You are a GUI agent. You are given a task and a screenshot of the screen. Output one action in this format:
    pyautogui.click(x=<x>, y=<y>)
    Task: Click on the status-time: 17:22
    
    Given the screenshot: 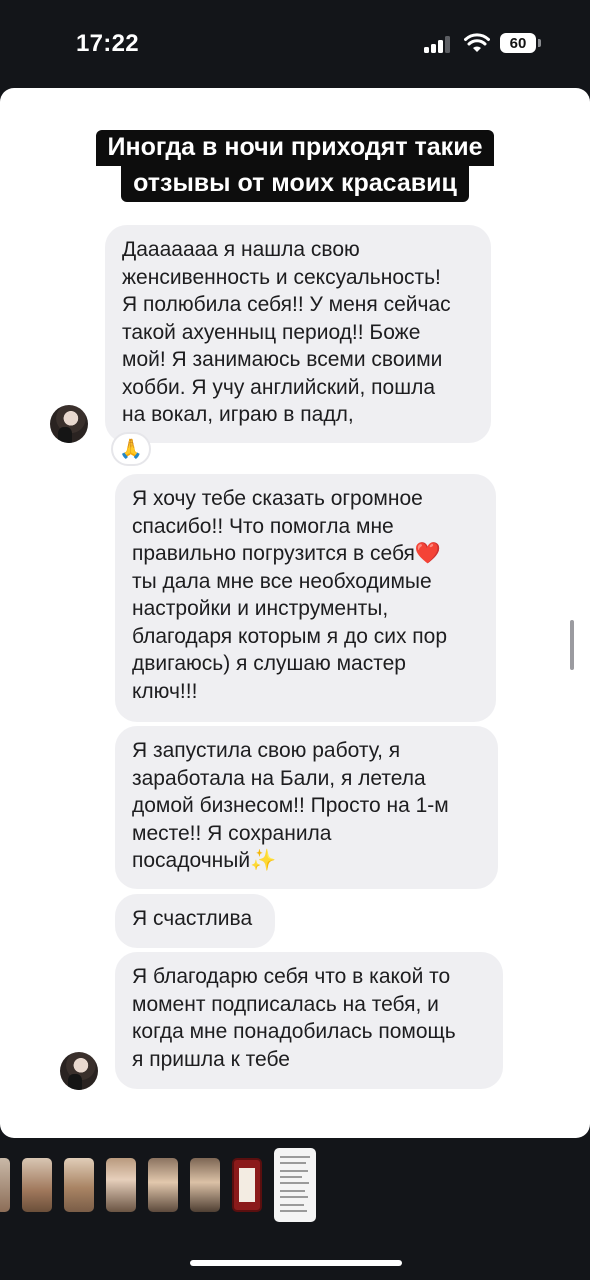 What is the action you would take?
    pyautogui.click(x=107, y=43)
    